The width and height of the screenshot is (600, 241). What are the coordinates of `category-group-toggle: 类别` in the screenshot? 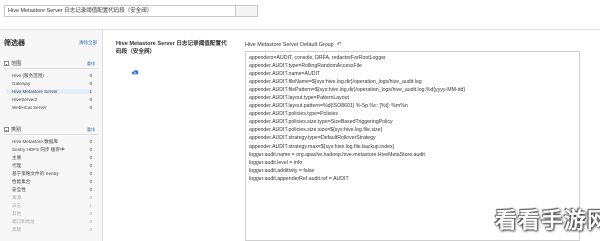 It's located at (12, 129).